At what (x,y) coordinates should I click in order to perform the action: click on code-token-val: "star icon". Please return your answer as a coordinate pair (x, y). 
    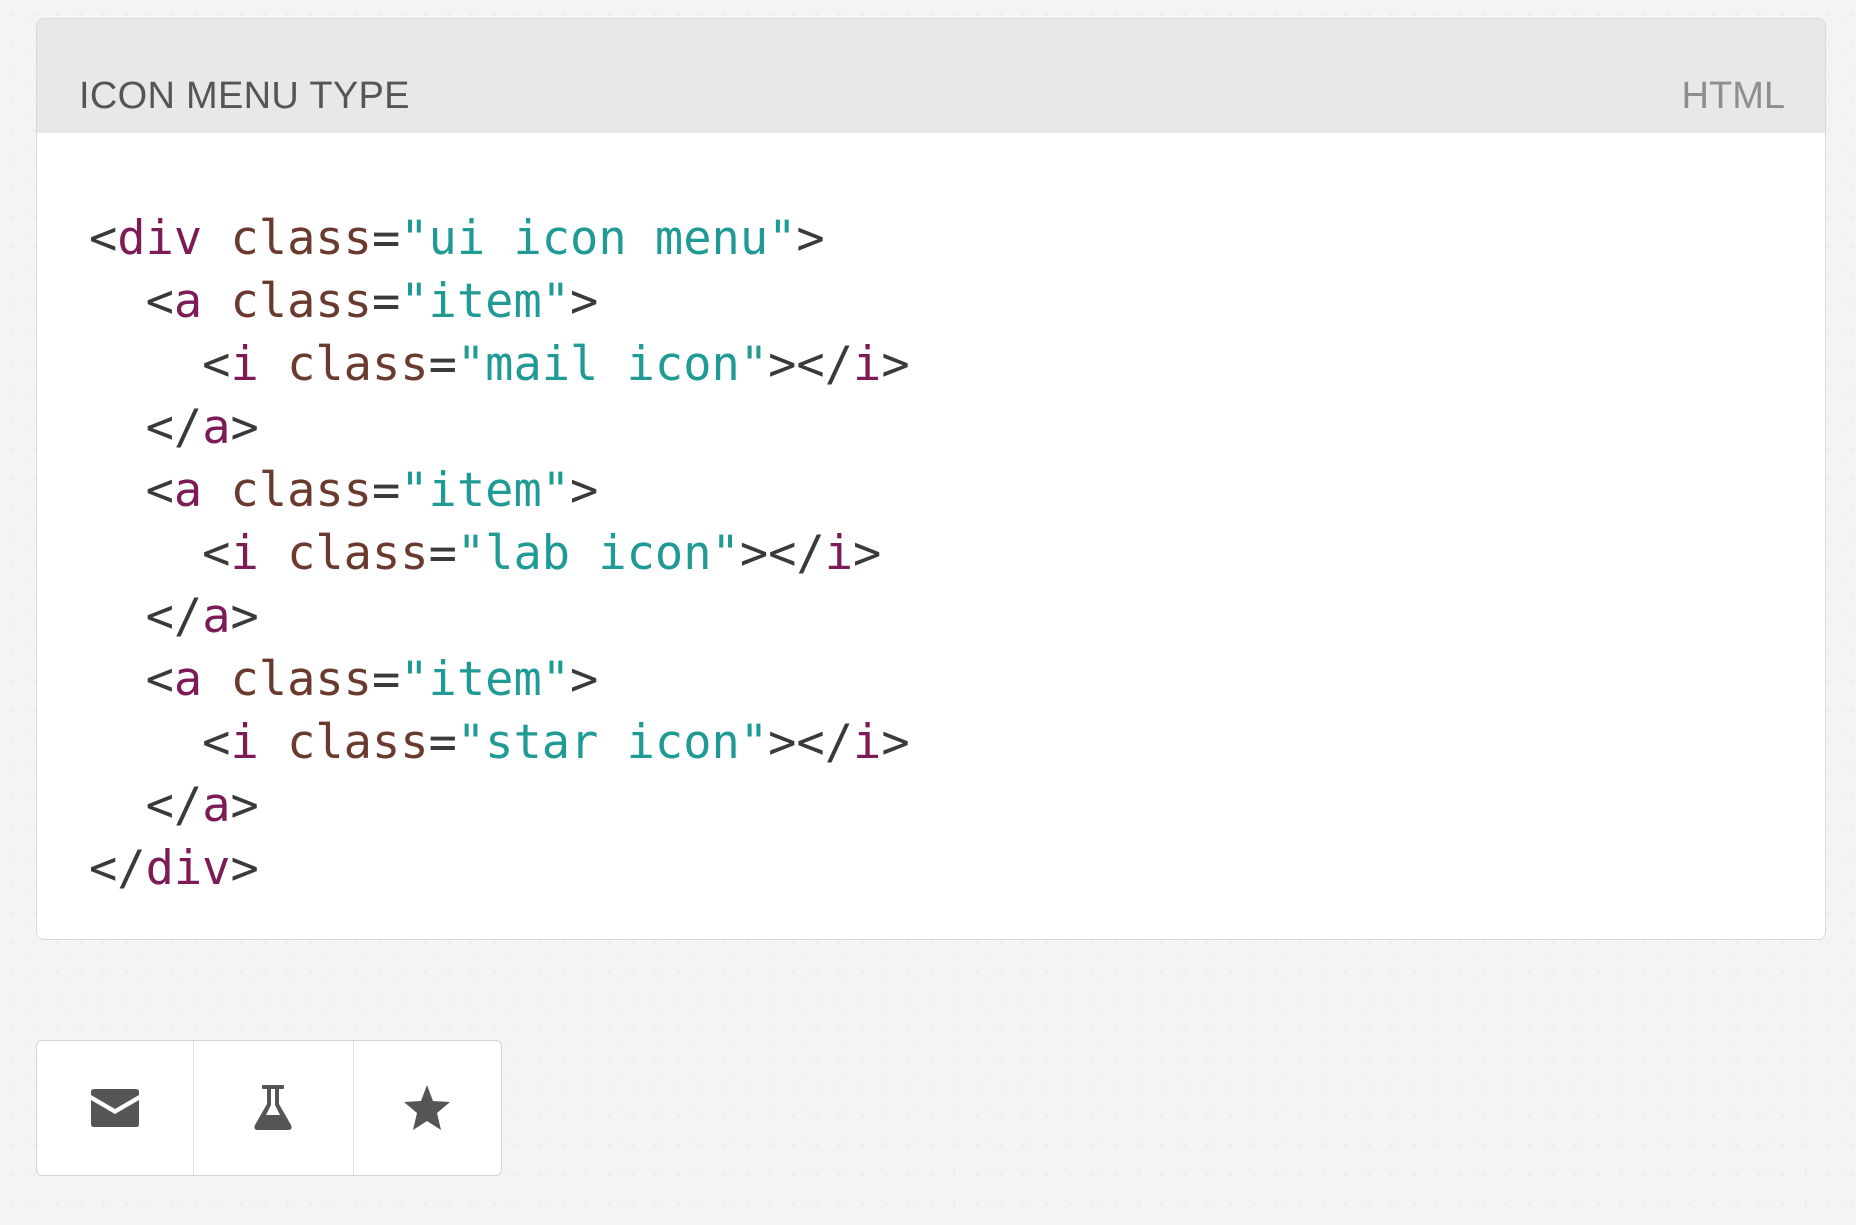
    Looking at the image, I should click on (612, 742).